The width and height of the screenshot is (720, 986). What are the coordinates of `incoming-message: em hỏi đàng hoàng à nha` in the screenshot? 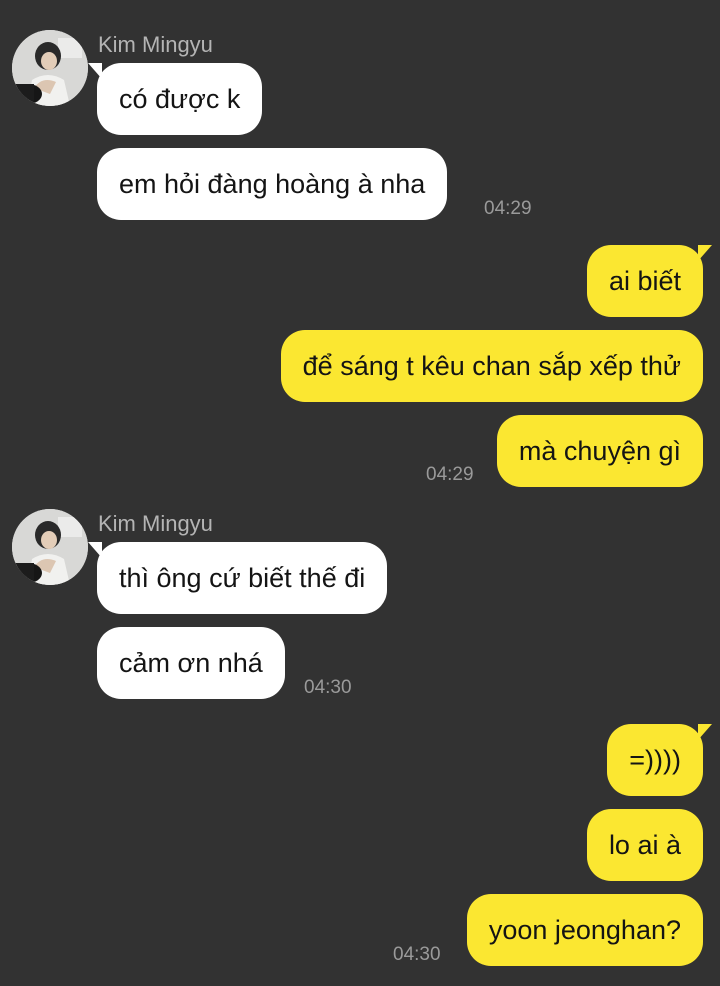 It's located at (272, 184).